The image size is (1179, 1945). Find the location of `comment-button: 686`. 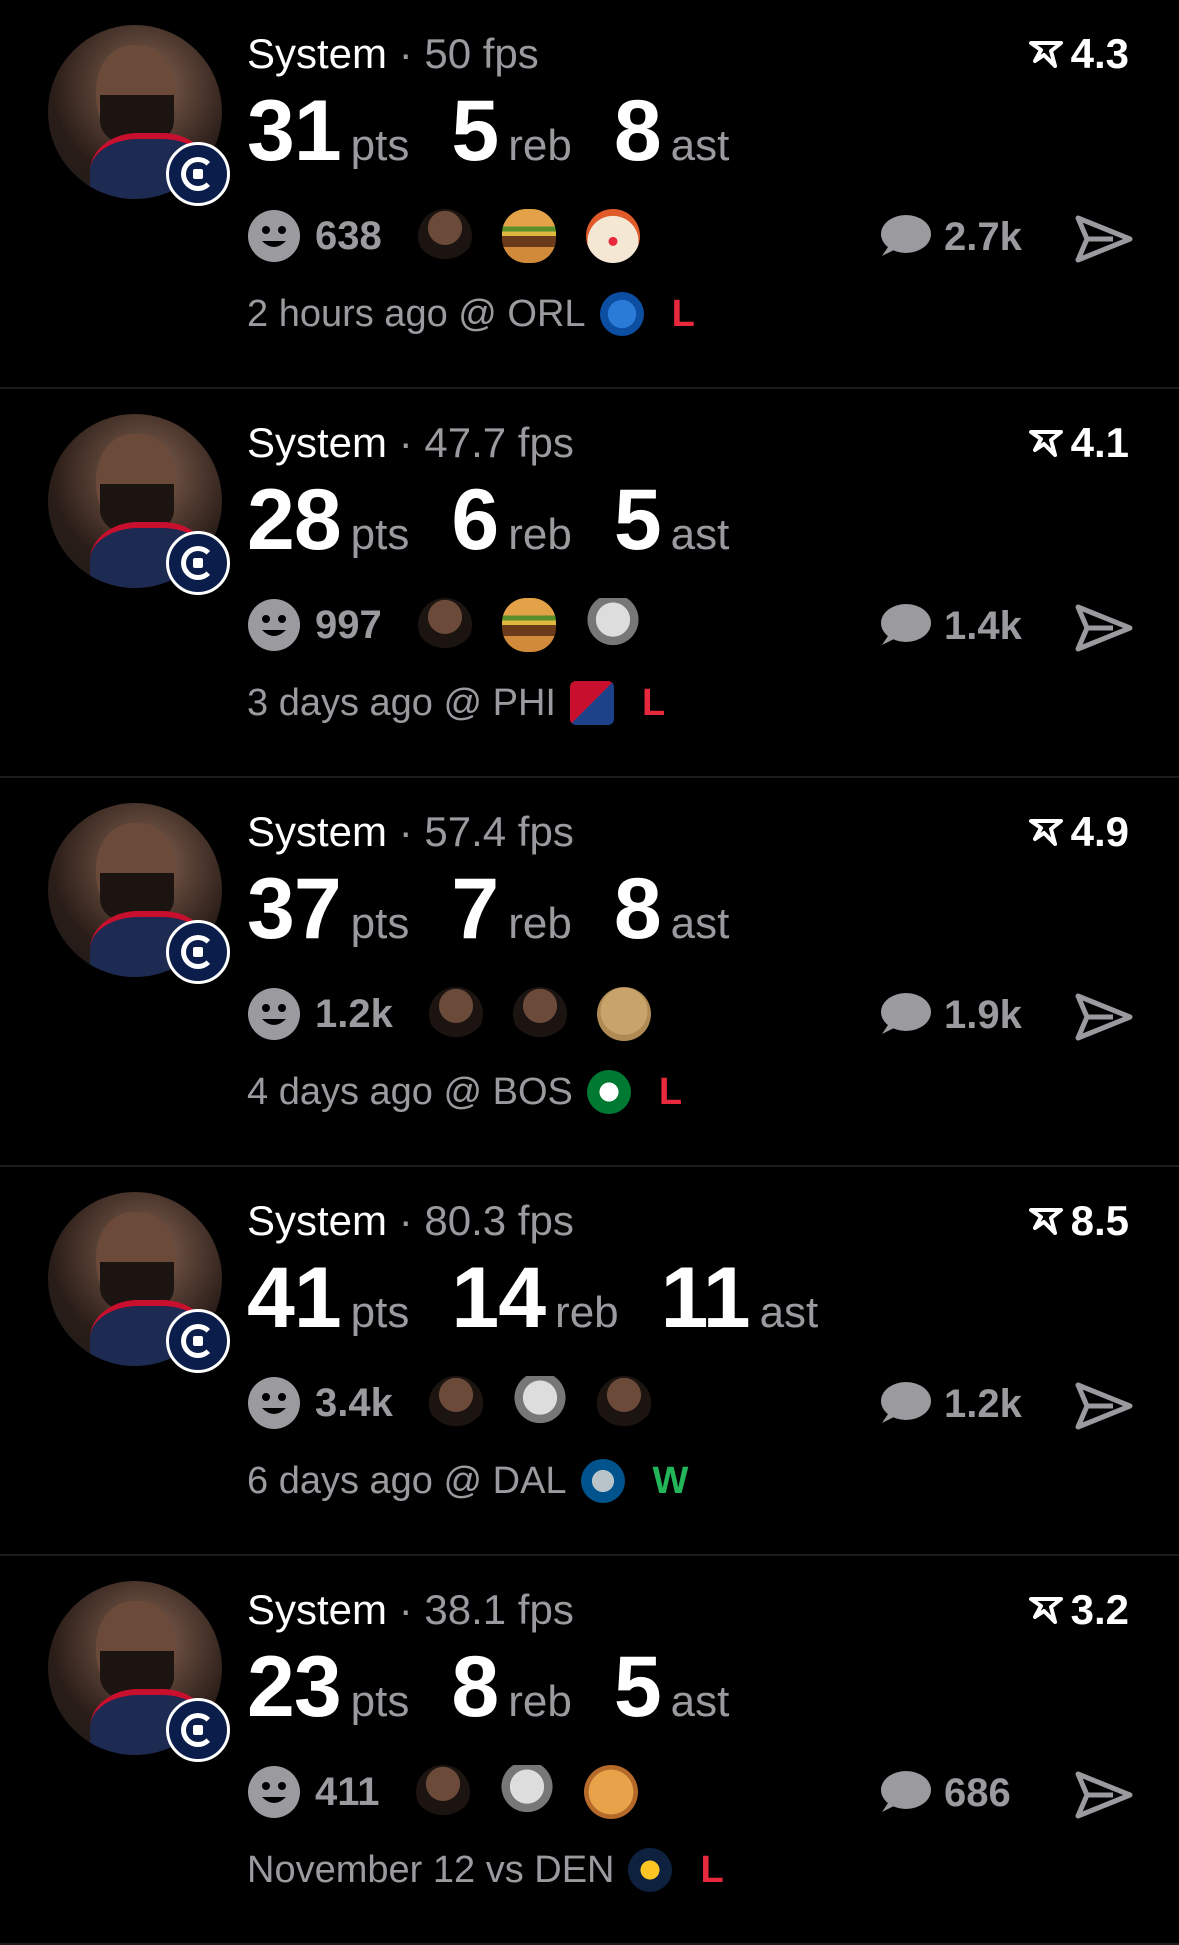

comment-button: 686 is located at coordinates (943, 1793).